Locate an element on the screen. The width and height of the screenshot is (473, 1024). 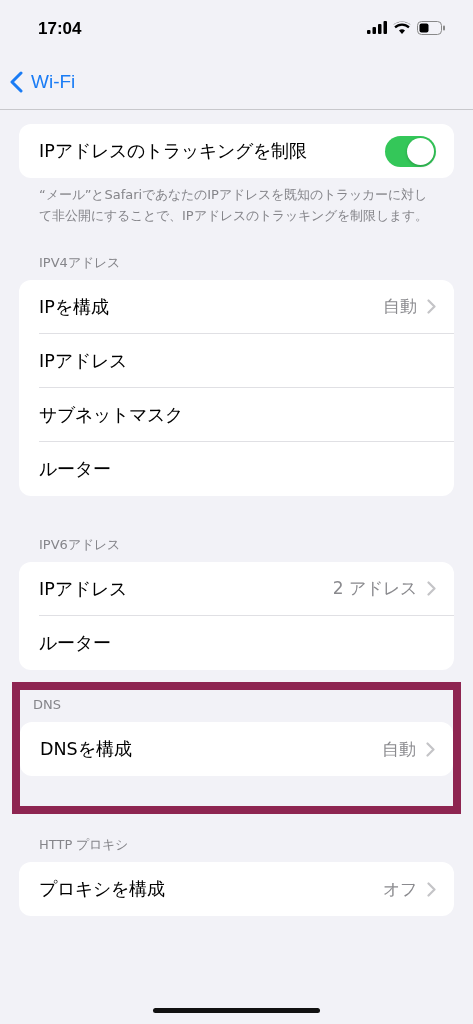
section-header: IPV6アドレス is located at coordinates (79, 545).